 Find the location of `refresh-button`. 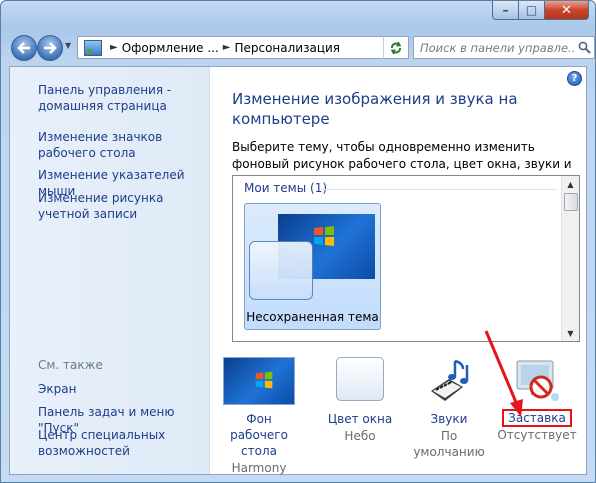

refresh-button is located at coordinates (396, 47).